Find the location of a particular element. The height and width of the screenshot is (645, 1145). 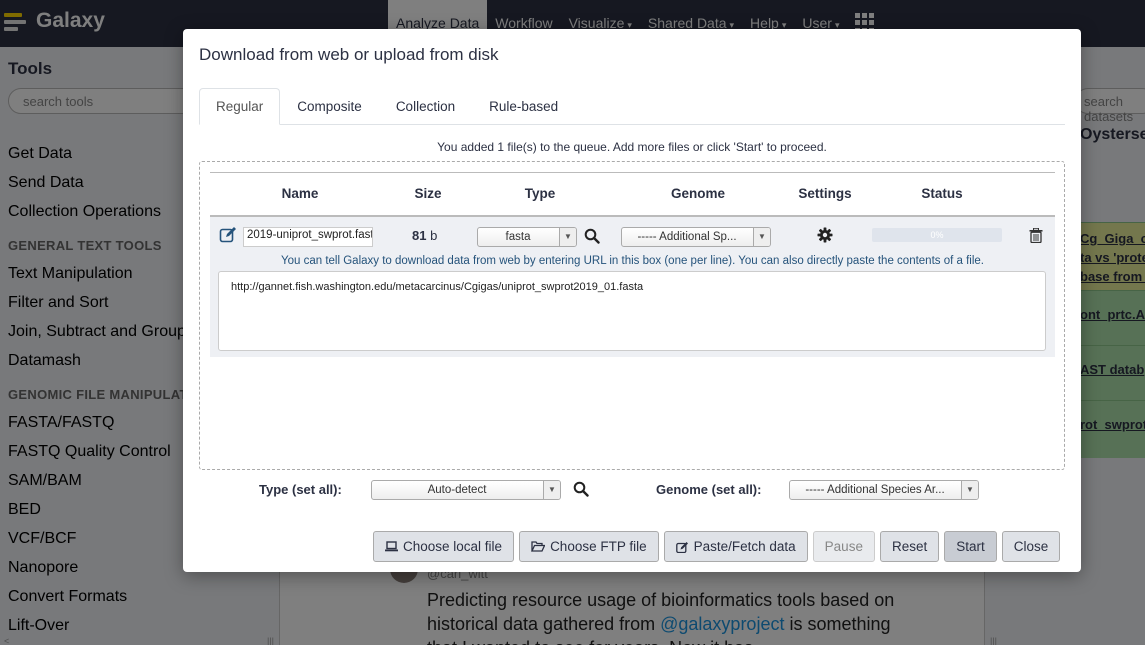

column-header-size: Size is located at coordinates (428, 193).